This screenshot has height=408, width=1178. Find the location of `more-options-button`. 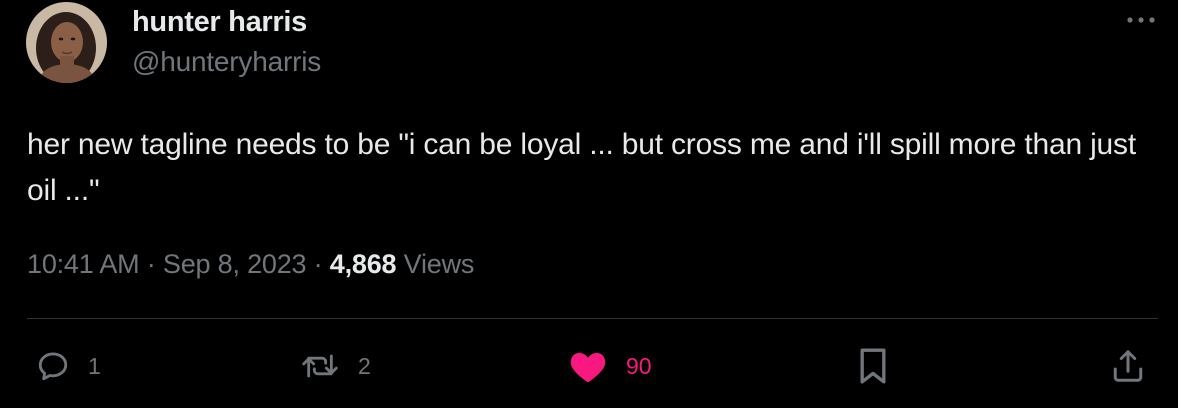

more-options-button is located at coordinates (1141, 20).